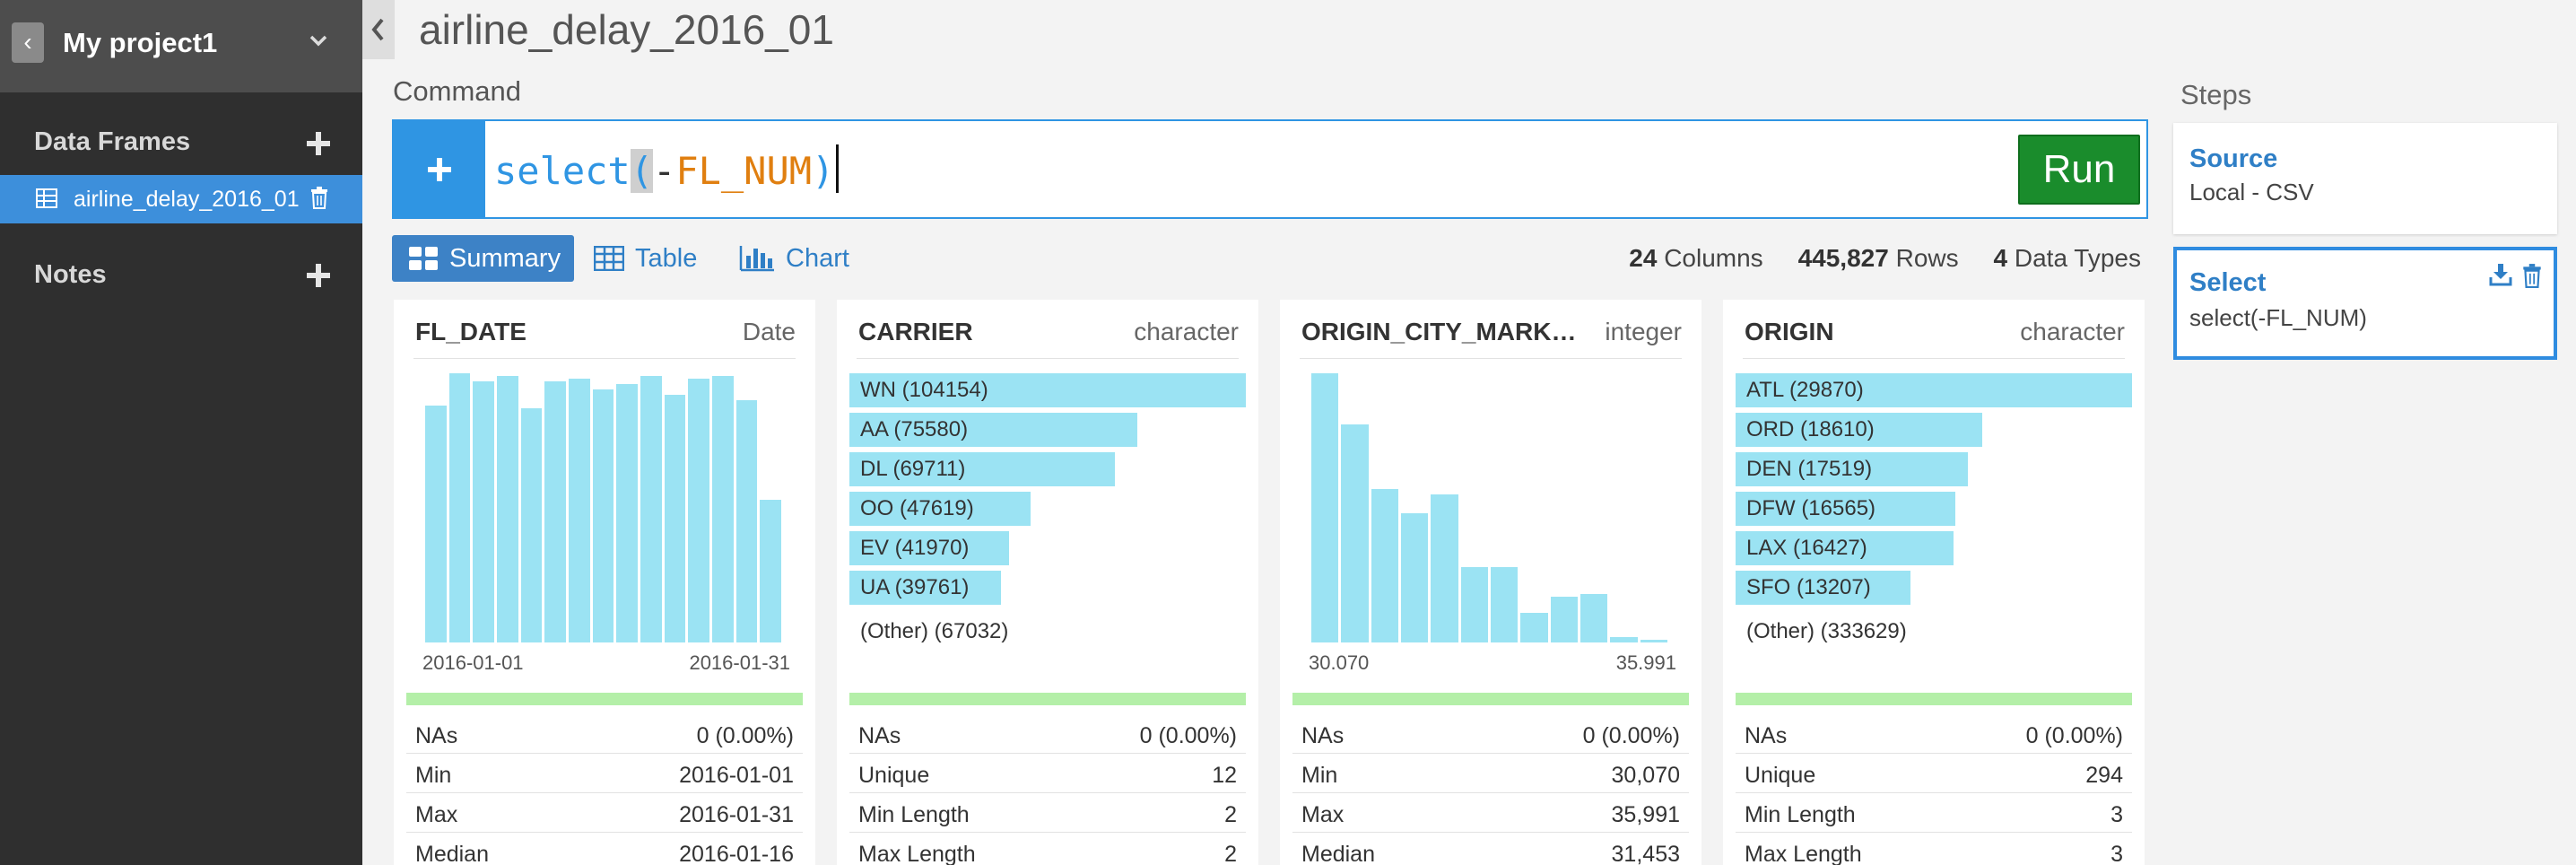 This screenshot has width=2576, height=865. What do you see at coordinates (736, 815) in the screenshot?
I see `stat-value: 2016-01-31` at bounding box center [736, 815].